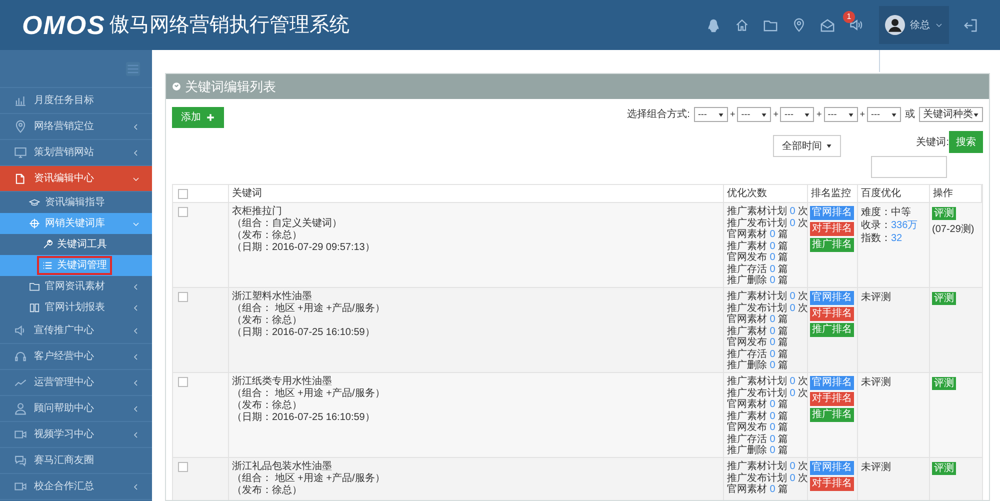 This screenshot has height=501, width=1000. What do you see at coordinates (831, 193) in the screenshot?
I see `column-header: 排名监控` at bounding box center [831, 193].